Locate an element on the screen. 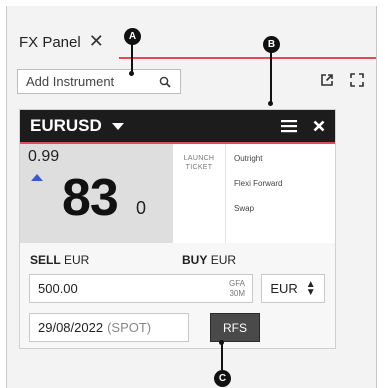  search-icon is located at coordinates (165, 82).